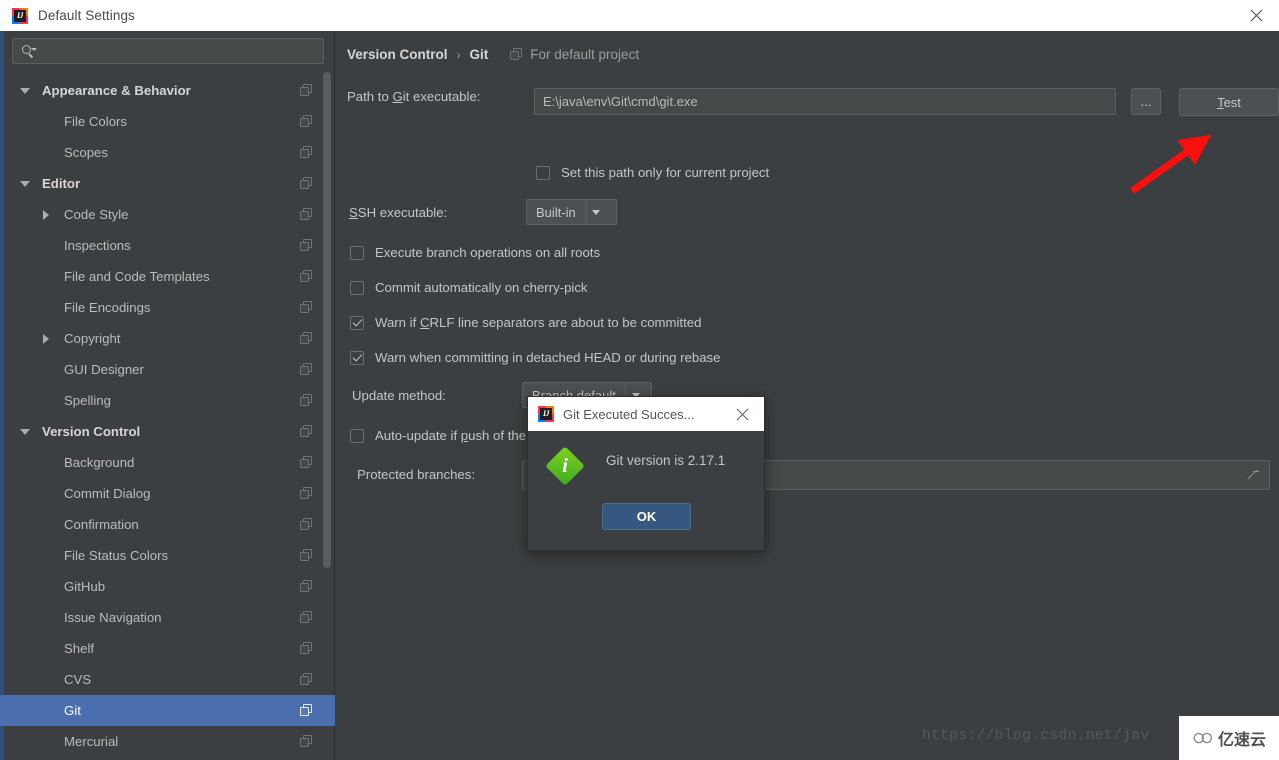 Image resolution: width=1279 pixels, height=760 pixels. Describe the element at coordinates (97, 245) in the screenshot. I see `sidebar-item-label: Inspections` at that location.